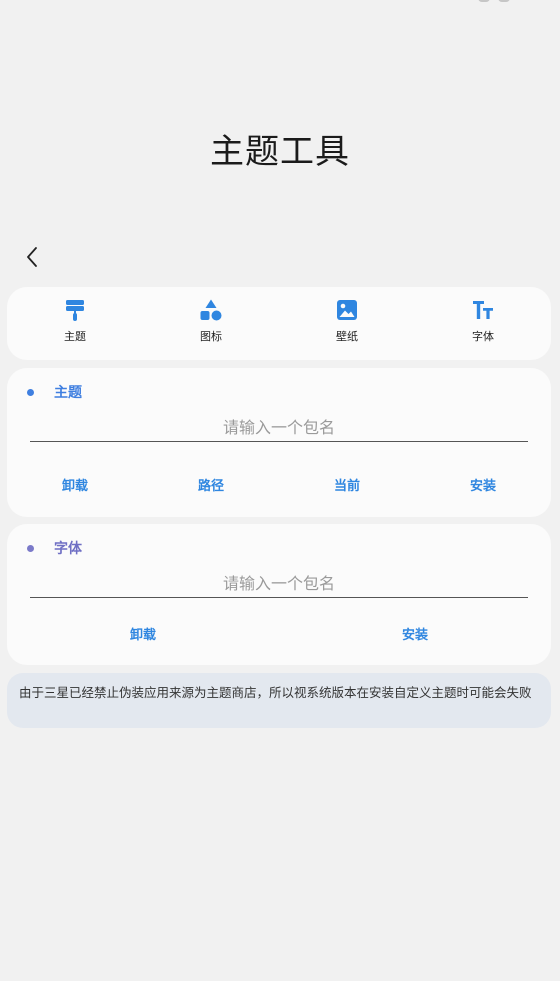  I want to click on shapes-icon, so click(211, 310).